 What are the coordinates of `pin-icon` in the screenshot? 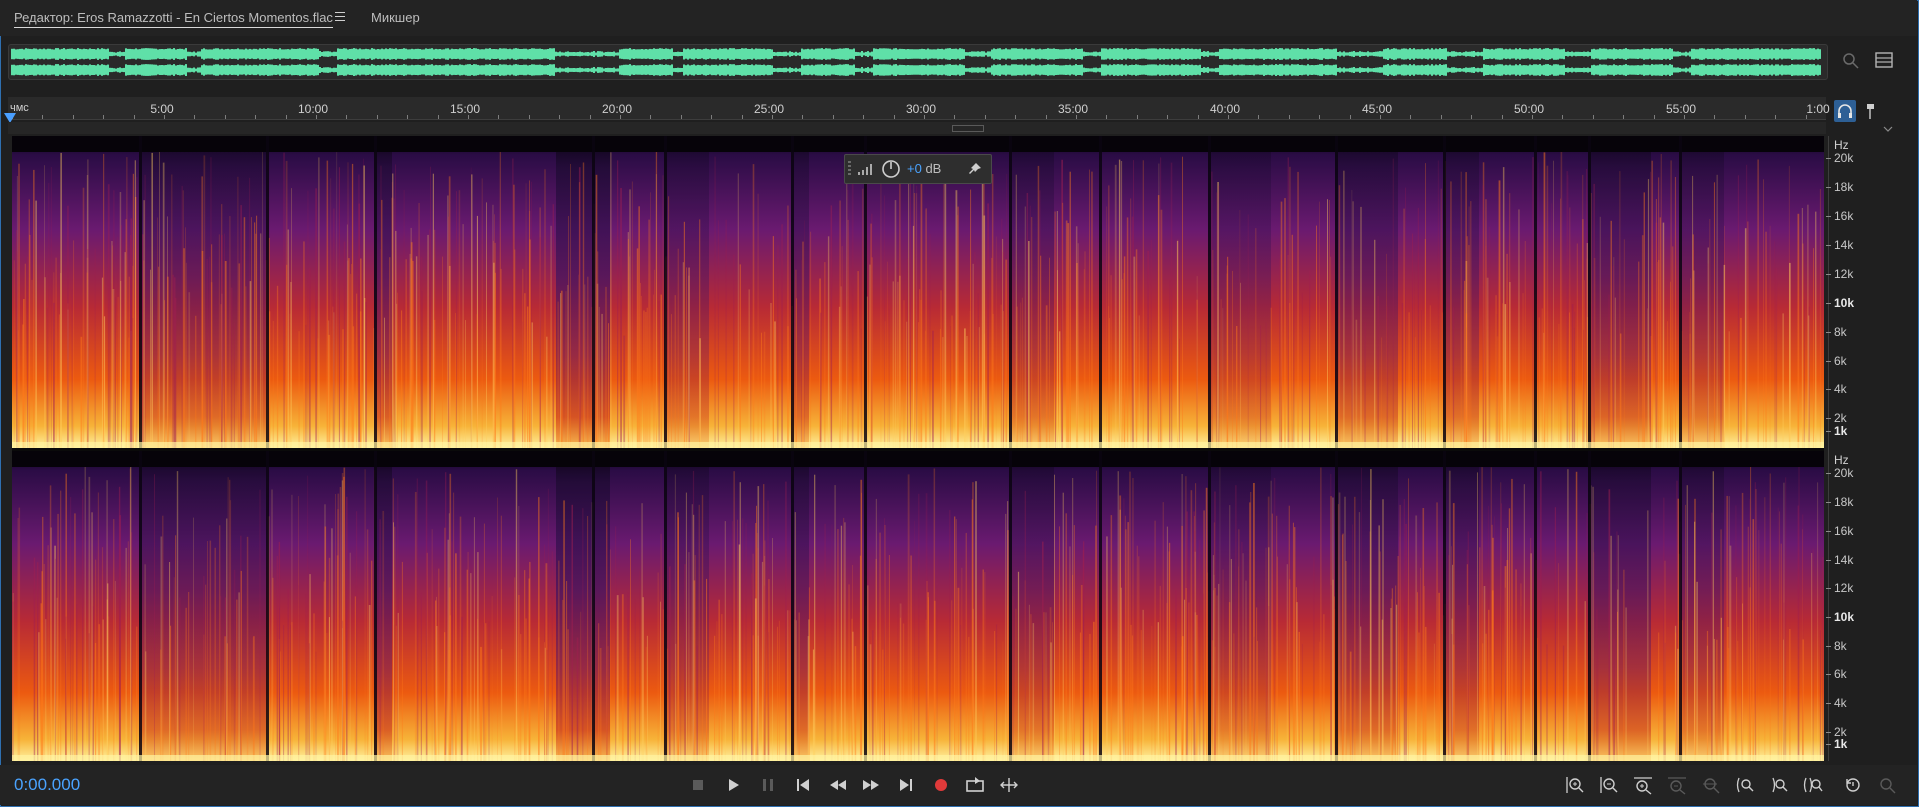 It's located at (975, 169).